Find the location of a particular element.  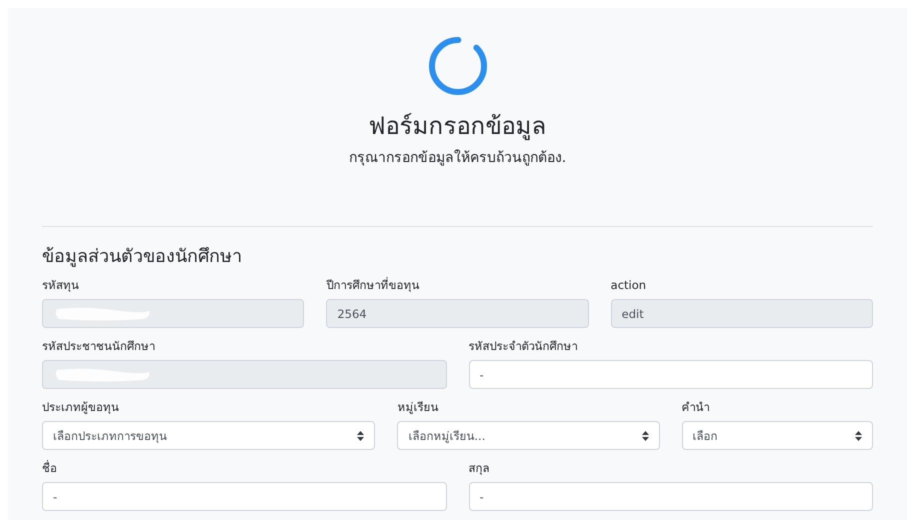

field-label: รหัสประจำตัวนักศึกษา is located at coordinates (523, 346).